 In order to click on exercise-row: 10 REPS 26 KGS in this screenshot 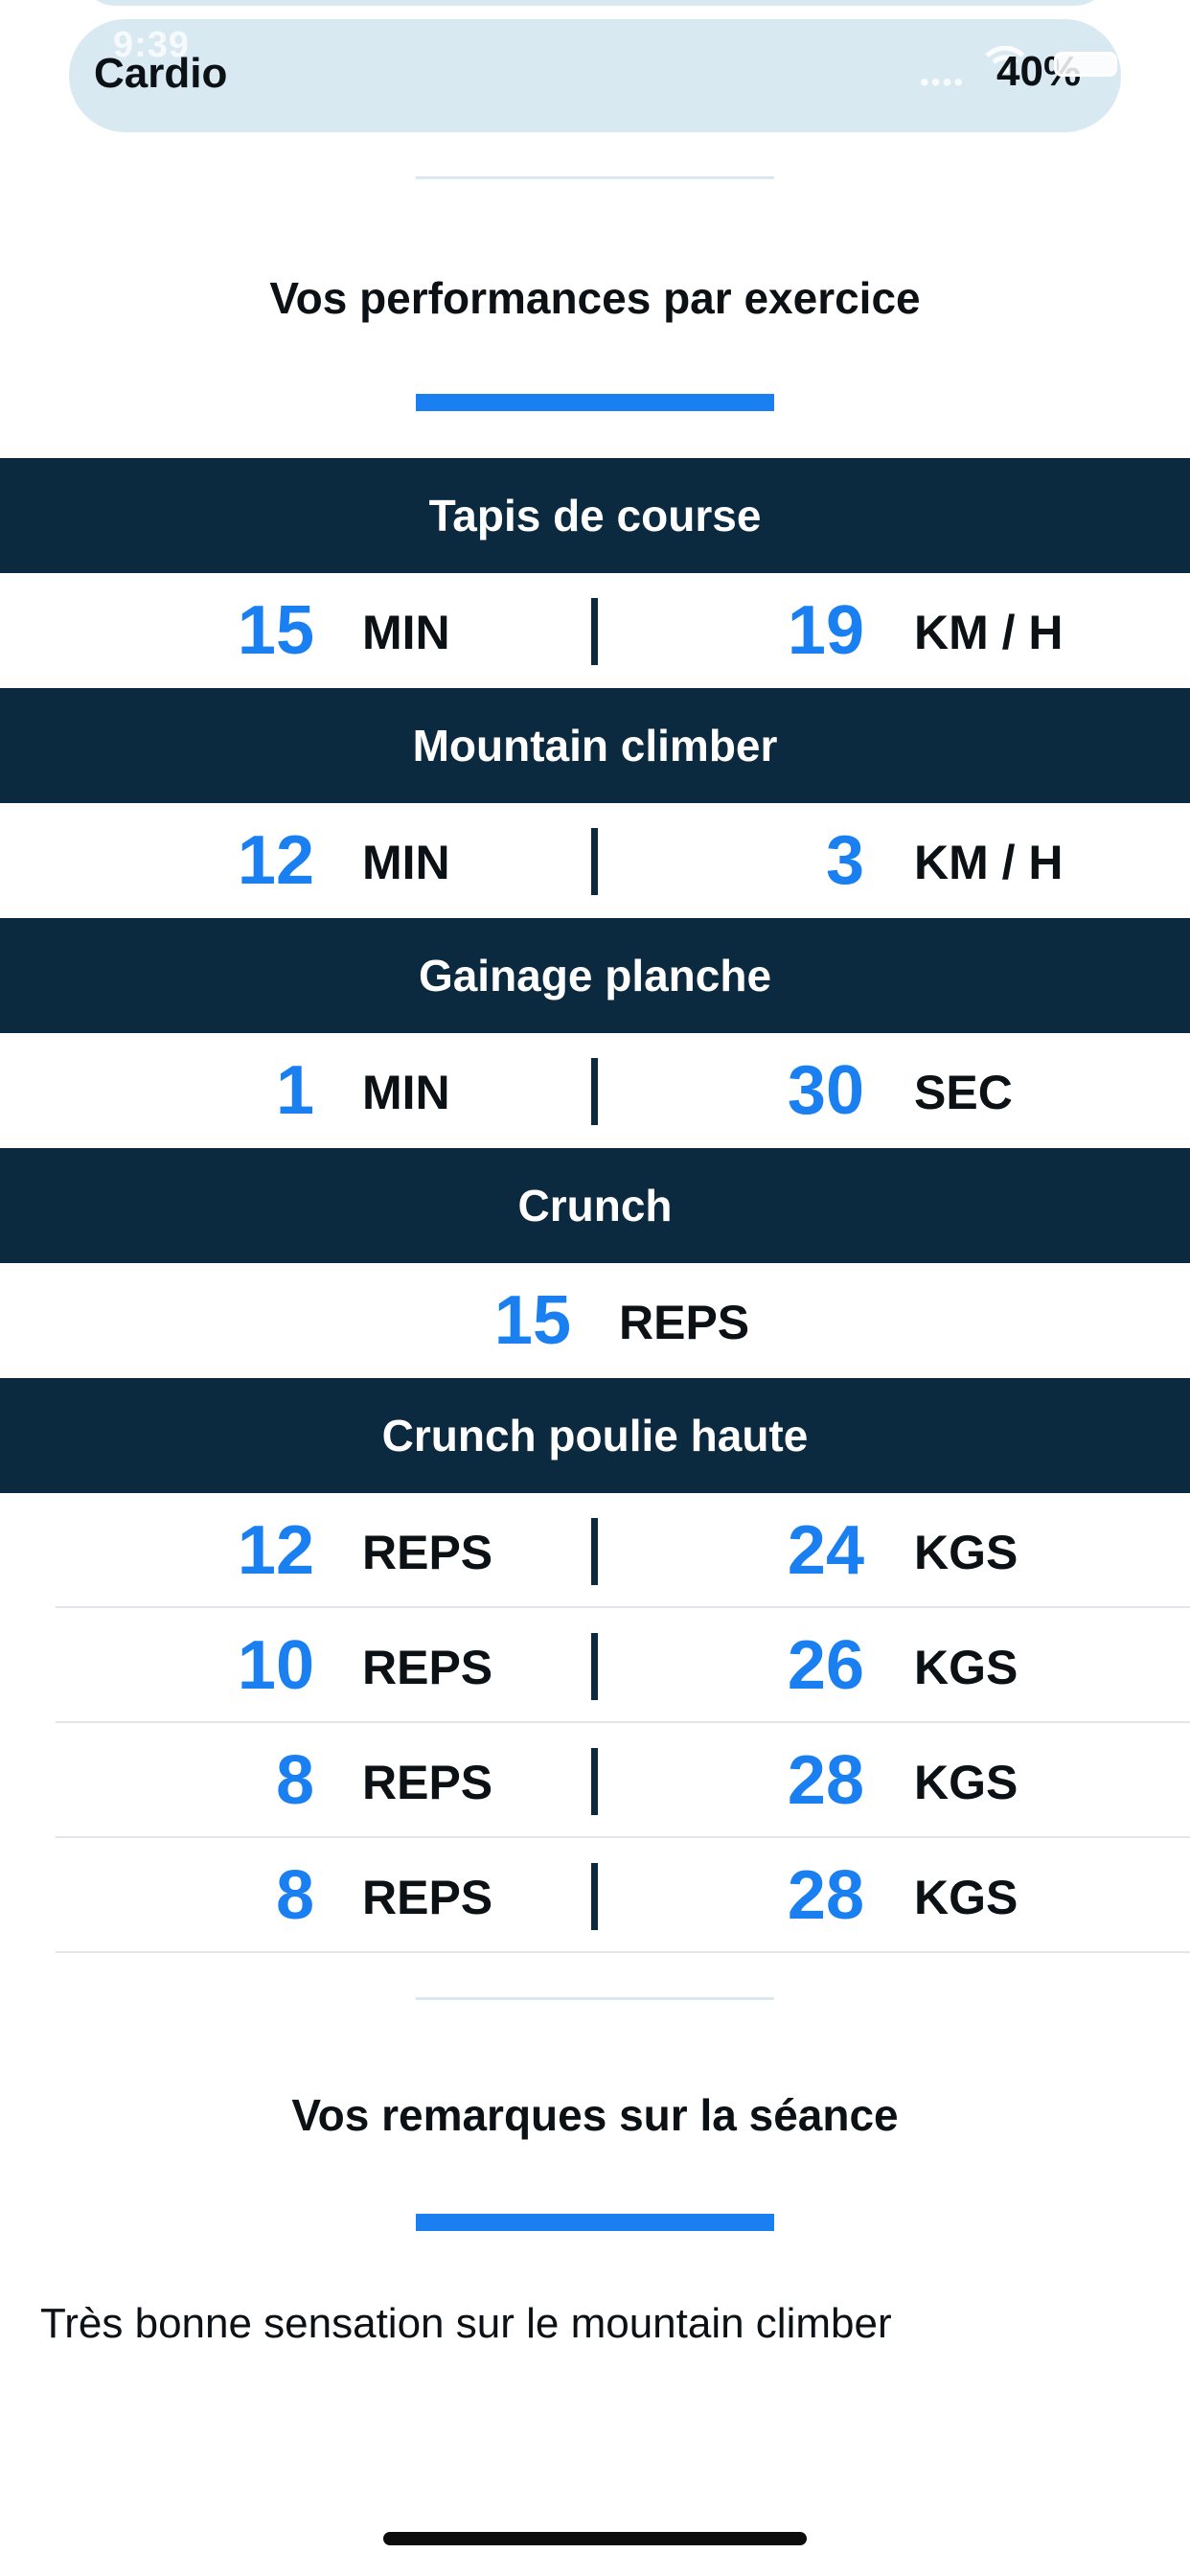, I will do `click(595, 1665)`.